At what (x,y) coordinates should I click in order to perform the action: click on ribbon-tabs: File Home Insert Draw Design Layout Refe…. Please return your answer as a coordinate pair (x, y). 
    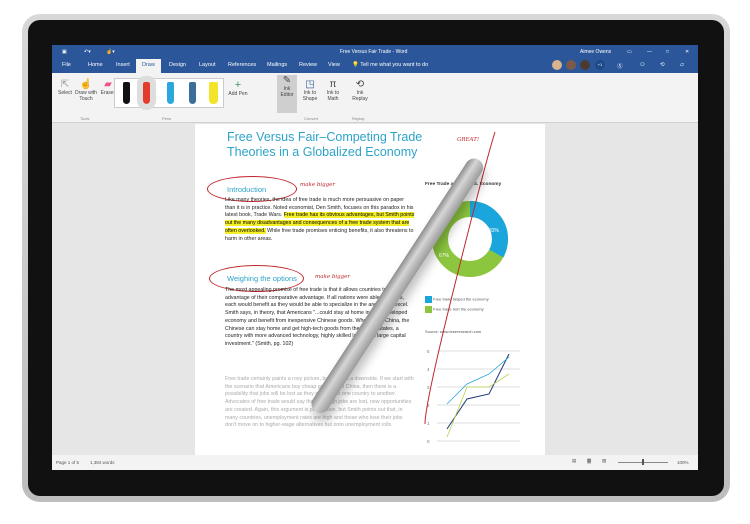
    Looking at the image, I should click on (375, 65).